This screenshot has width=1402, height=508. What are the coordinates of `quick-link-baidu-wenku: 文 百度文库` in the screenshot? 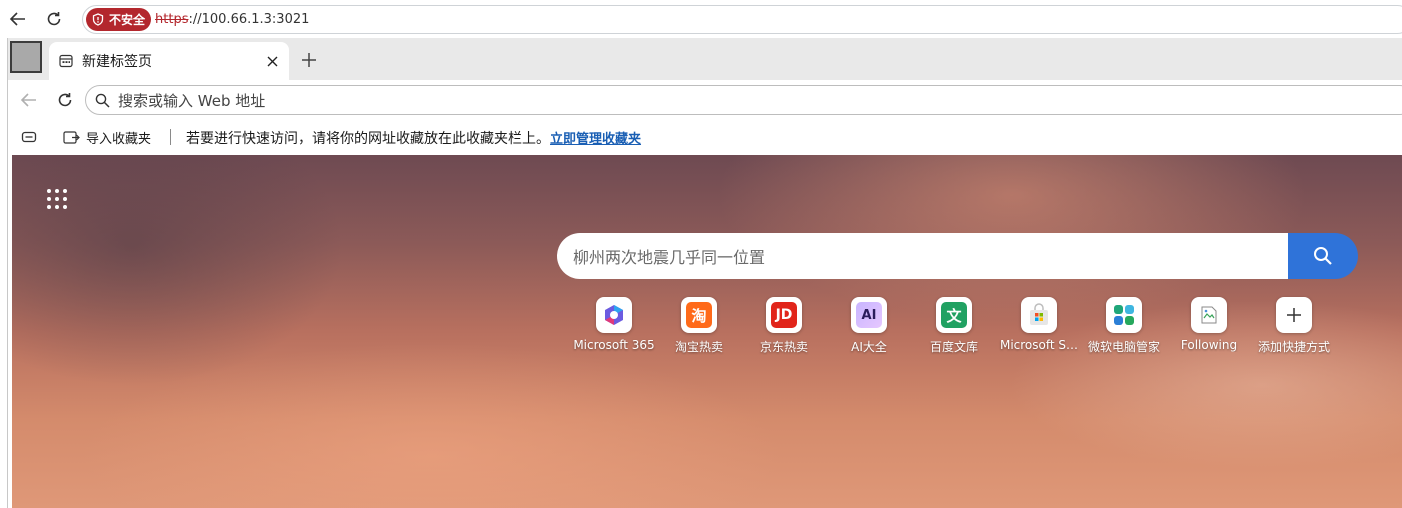 It's located at (954, 327).